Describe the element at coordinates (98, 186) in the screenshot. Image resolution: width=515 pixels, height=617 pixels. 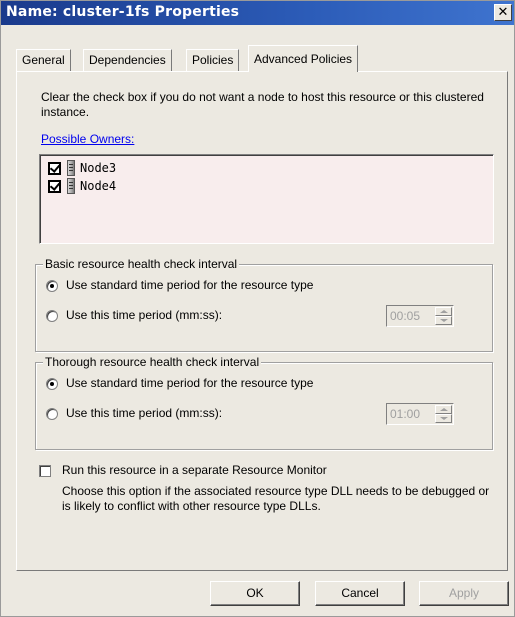
I see `owner-name: Node4` at that location.